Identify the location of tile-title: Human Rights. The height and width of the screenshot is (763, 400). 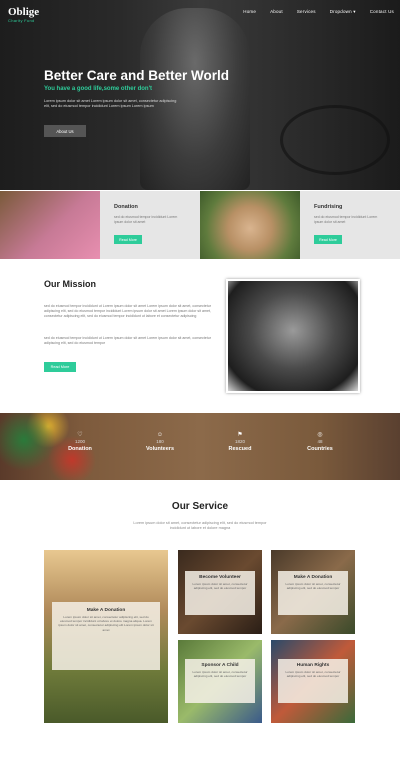
(313, 665).